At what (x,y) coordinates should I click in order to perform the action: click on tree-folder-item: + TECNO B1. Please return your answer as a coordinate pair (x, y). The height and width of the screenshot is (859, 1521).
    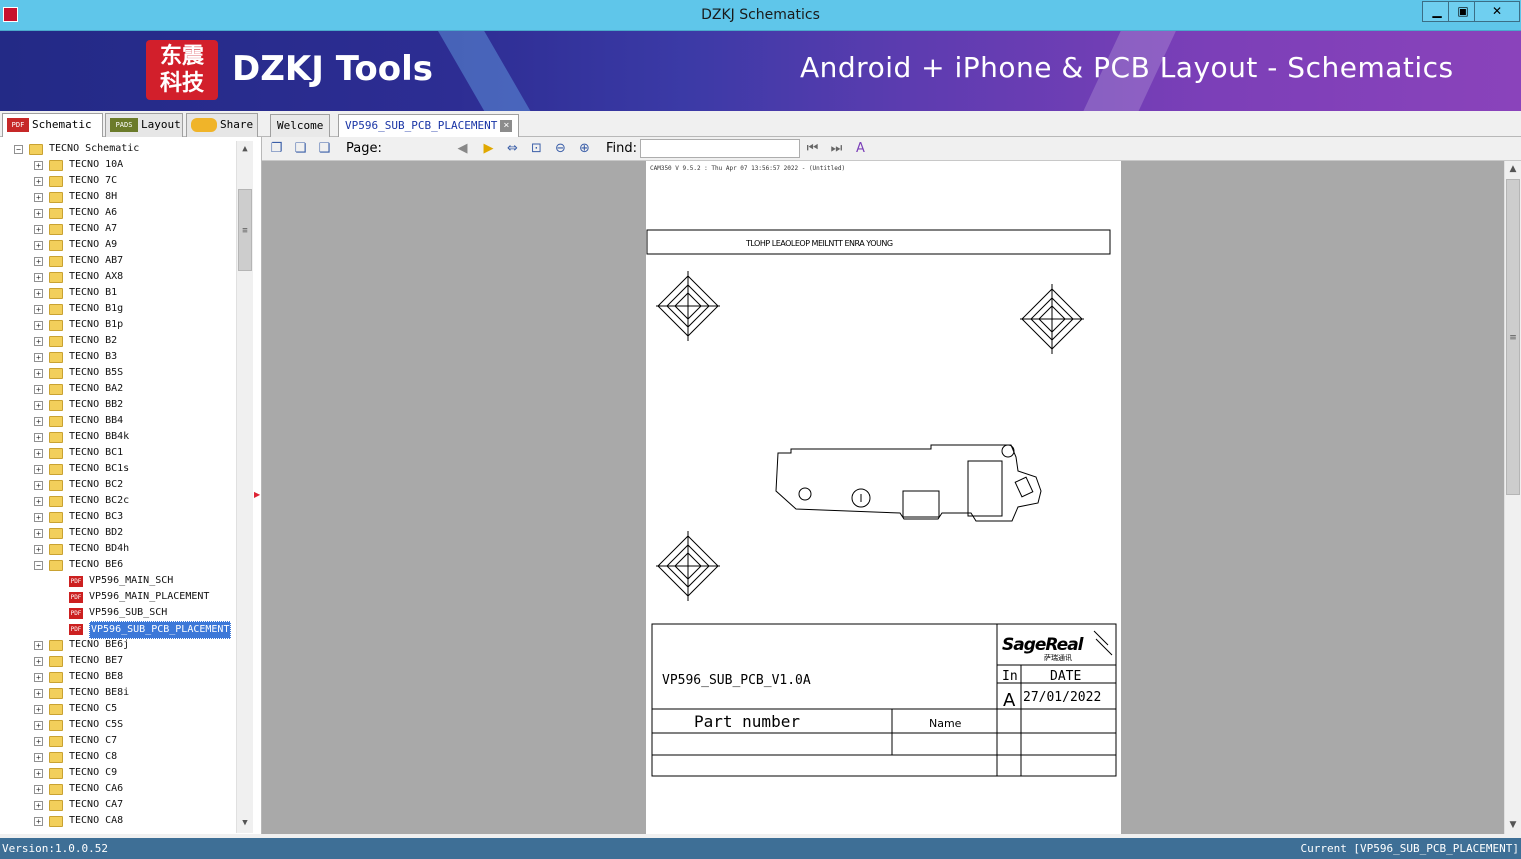
    Looking at the image, I should click on (117, 293).